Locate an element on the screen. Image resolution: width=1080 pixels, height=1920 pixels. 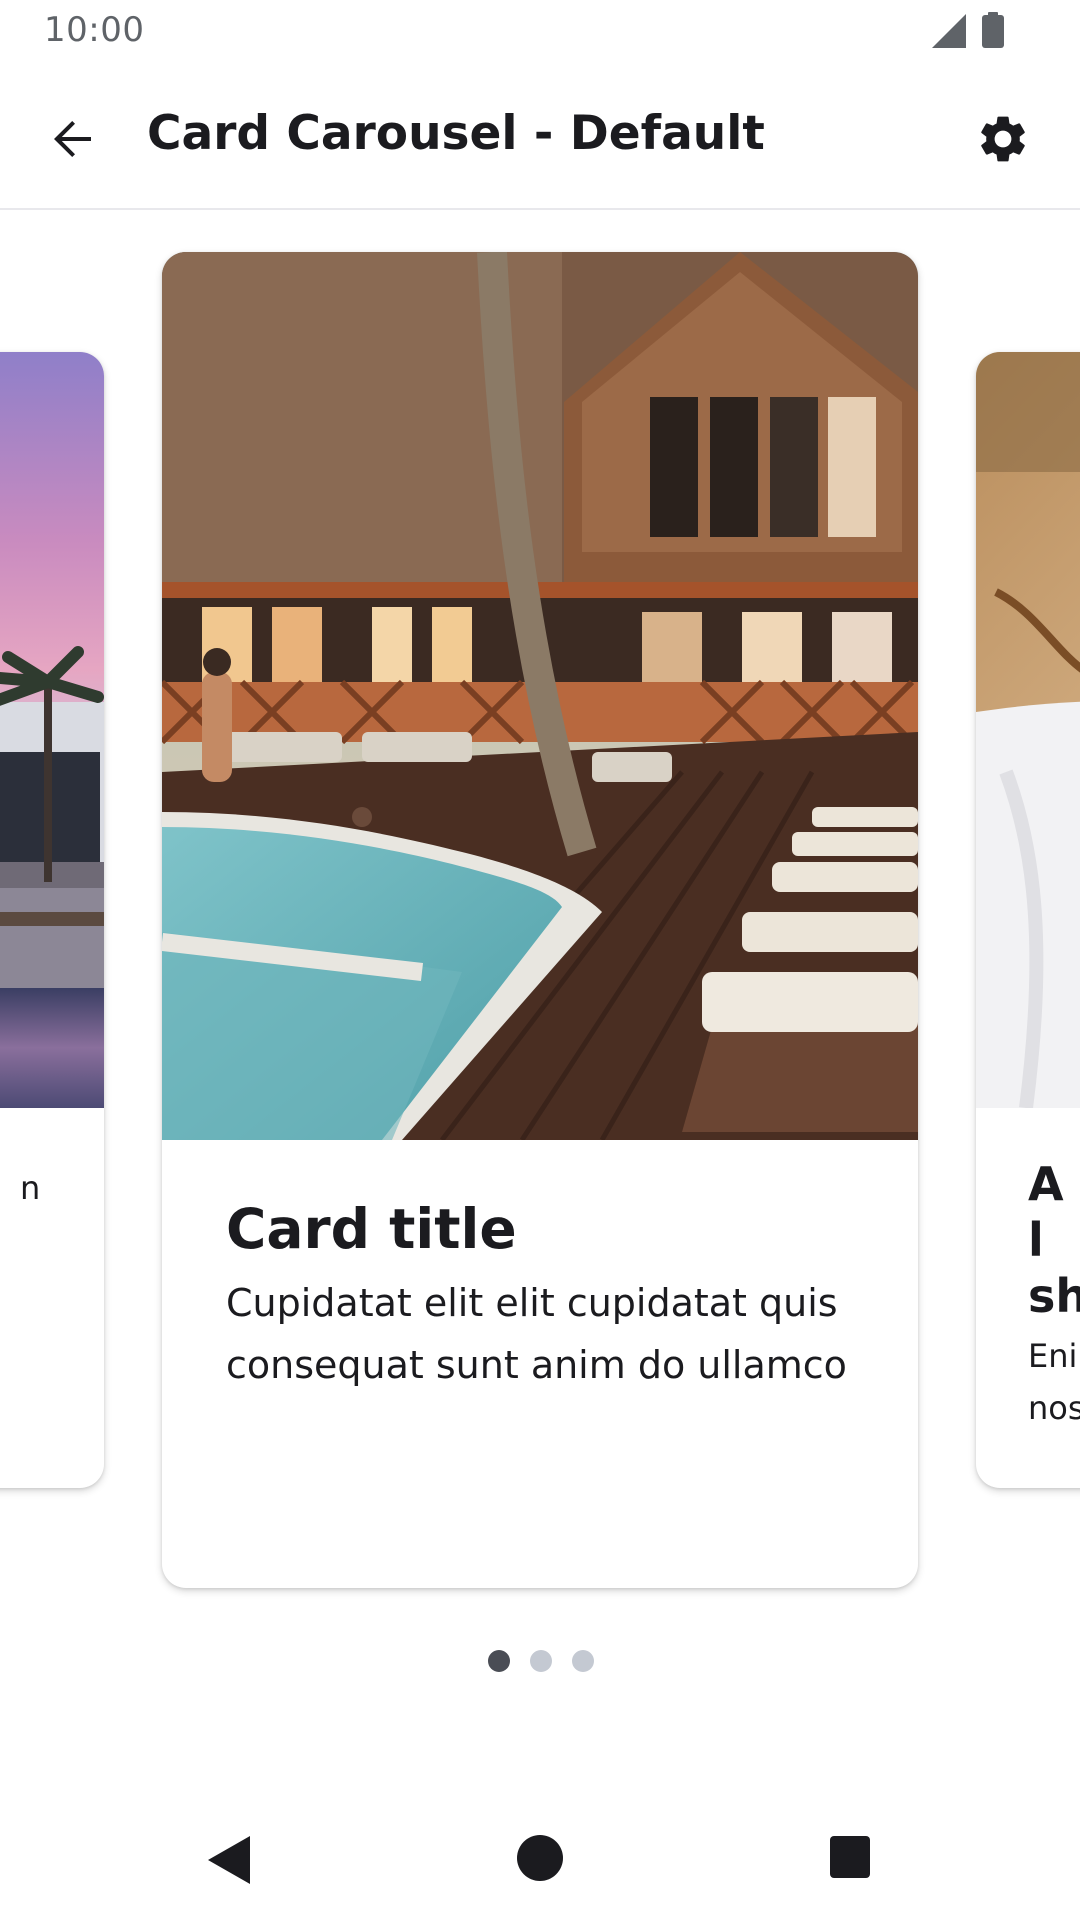
carousel-card-next: A l sh Enir nos is located at coordinates (1028, 920).